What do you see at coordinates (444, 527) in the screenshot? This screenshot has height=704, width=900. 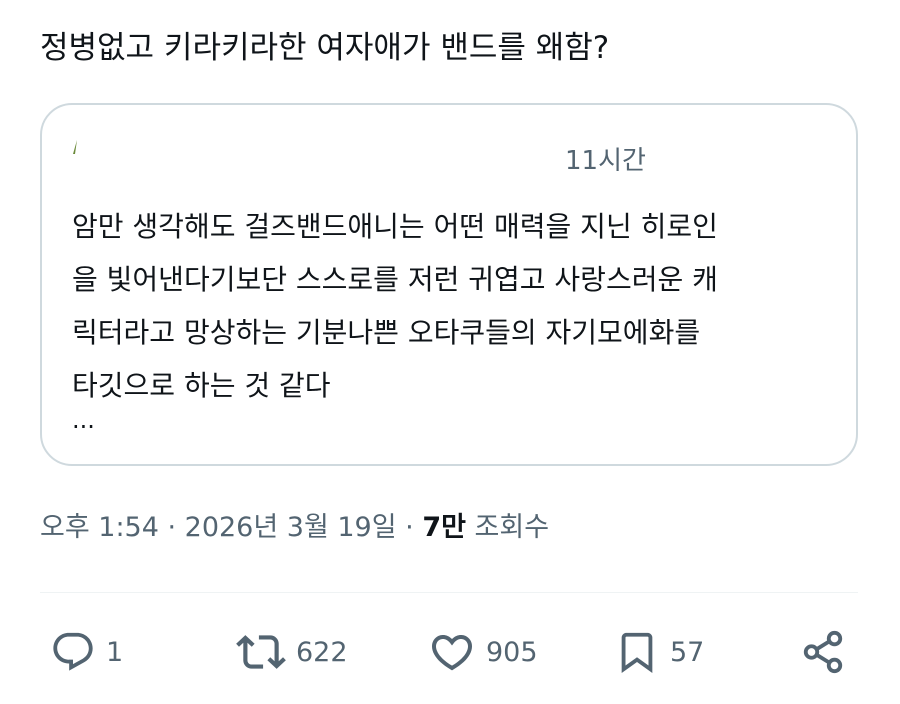 I see `views-count: 7만` at bounding box center [444, 527].